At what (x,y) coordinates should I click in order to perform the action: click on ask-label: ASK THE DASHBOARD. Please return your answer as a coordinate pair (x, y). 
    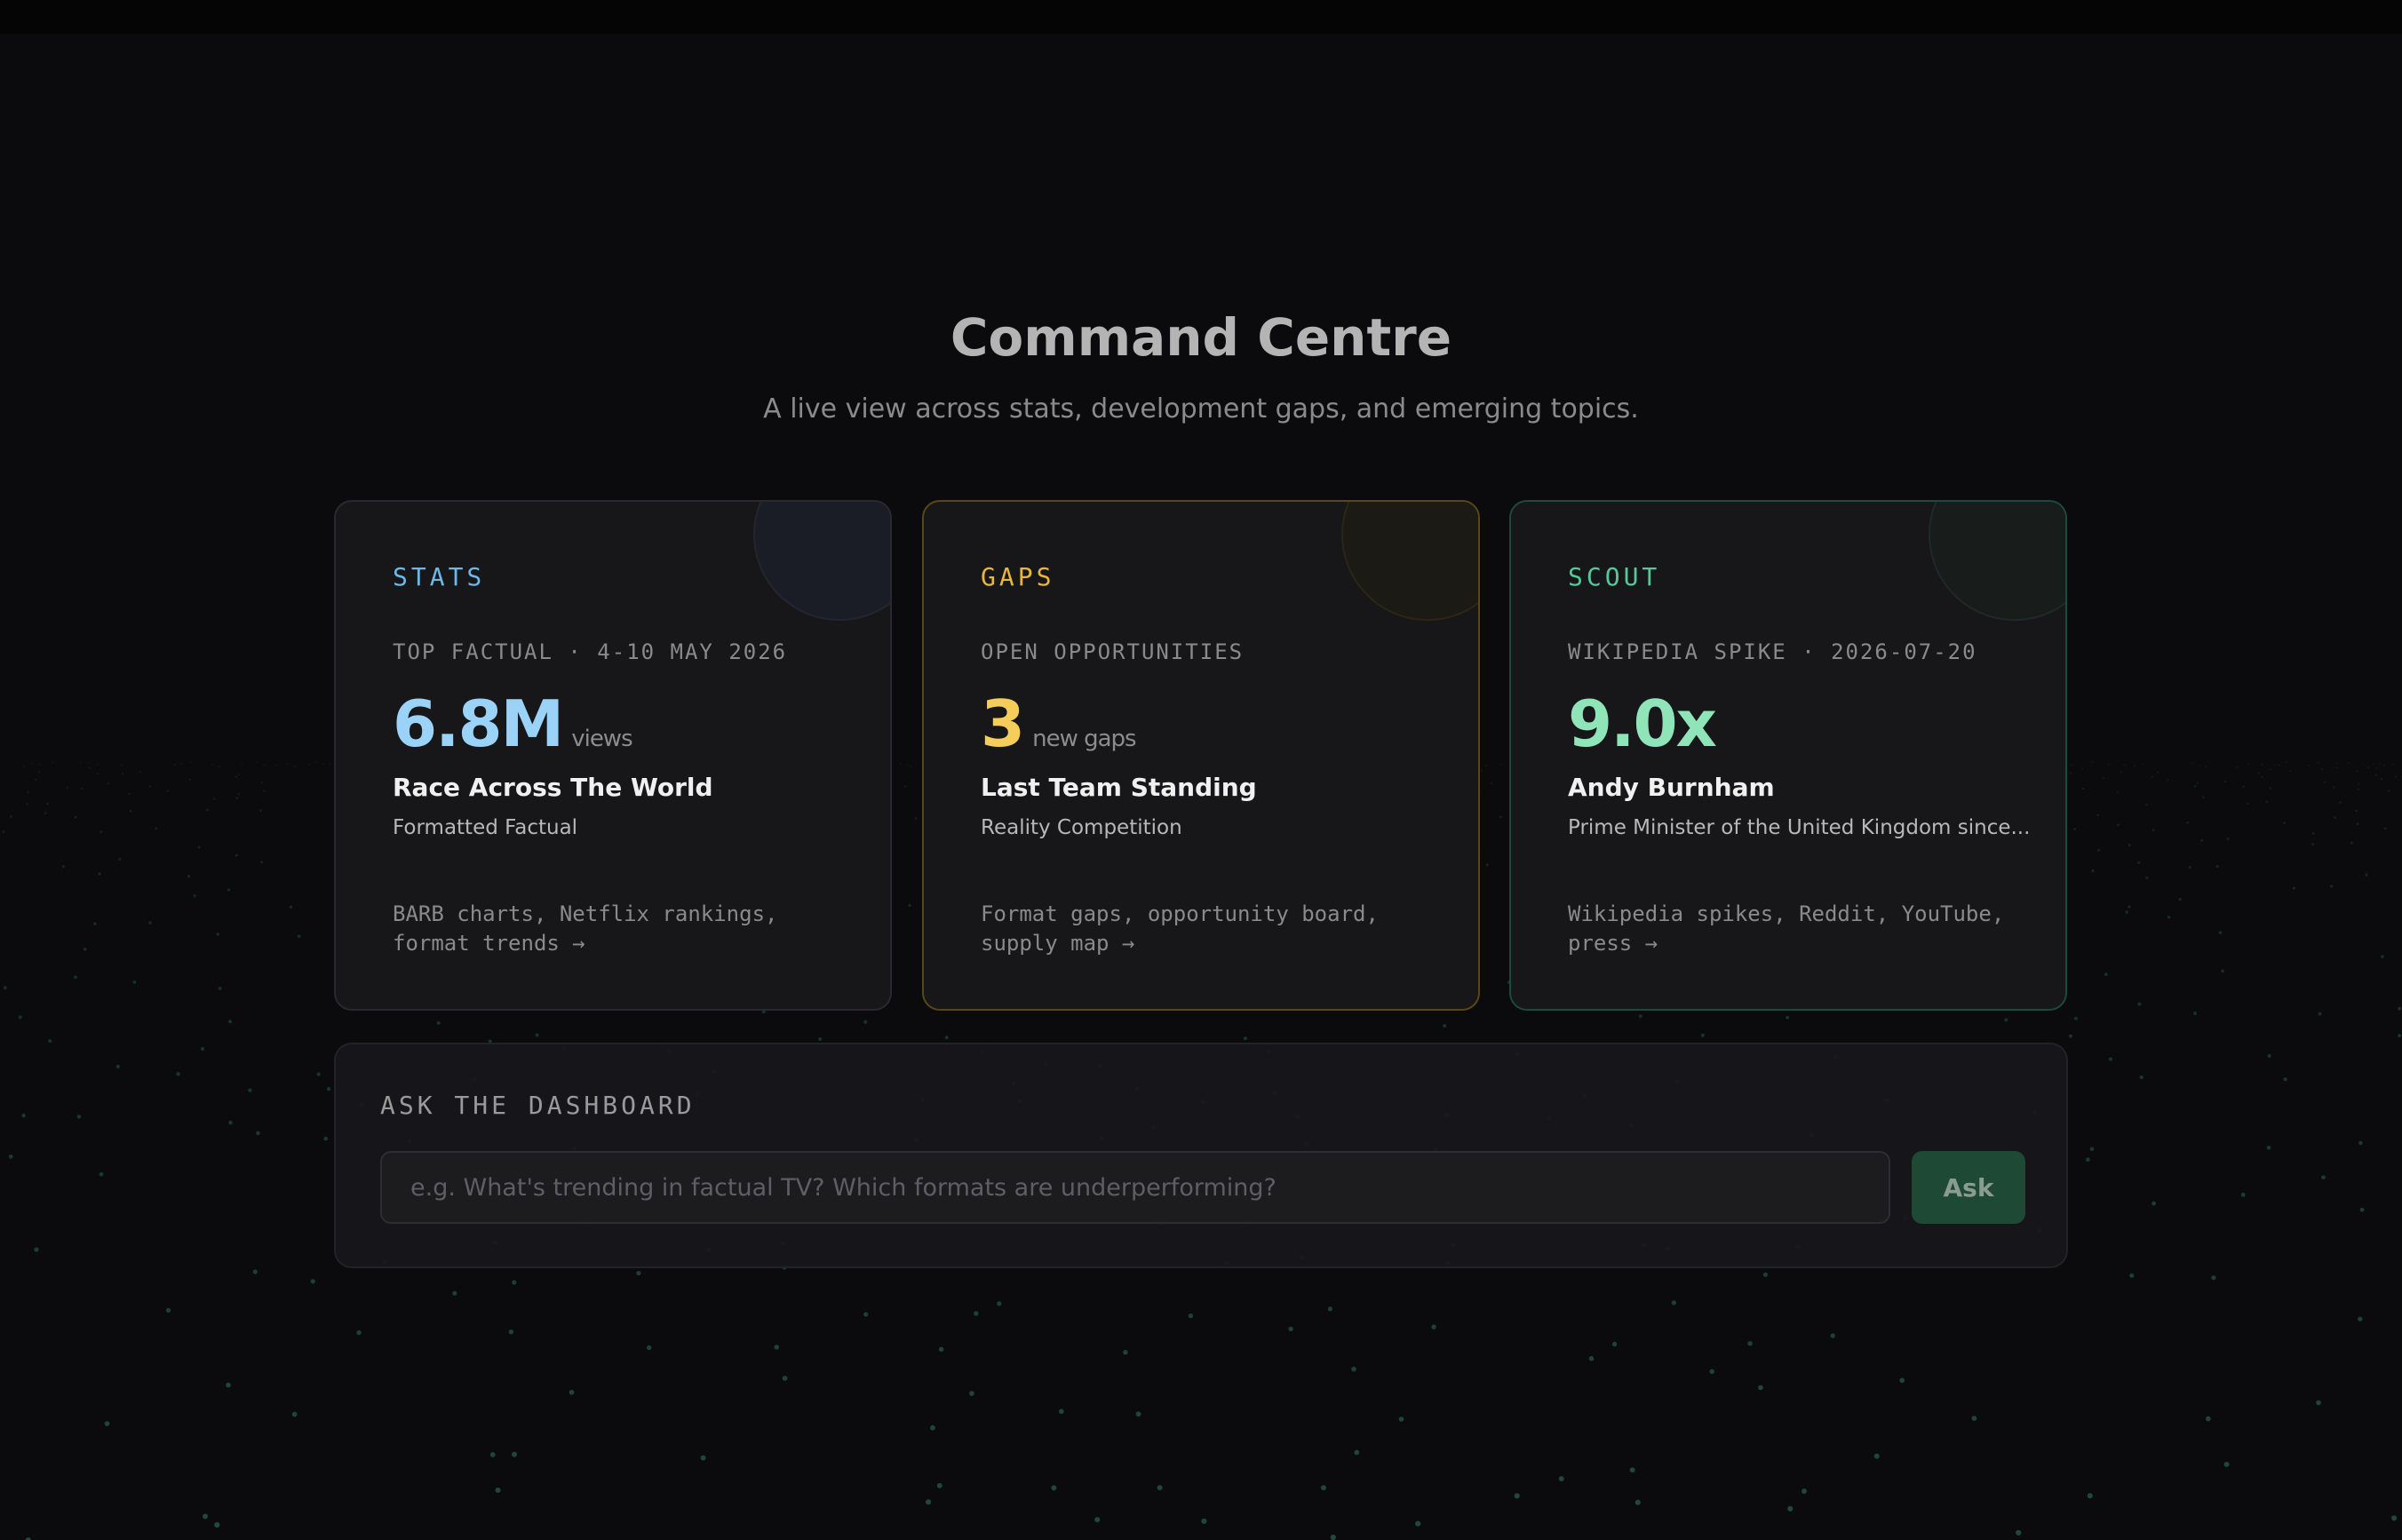
    Looking at the image, I should click on (538, 1105).